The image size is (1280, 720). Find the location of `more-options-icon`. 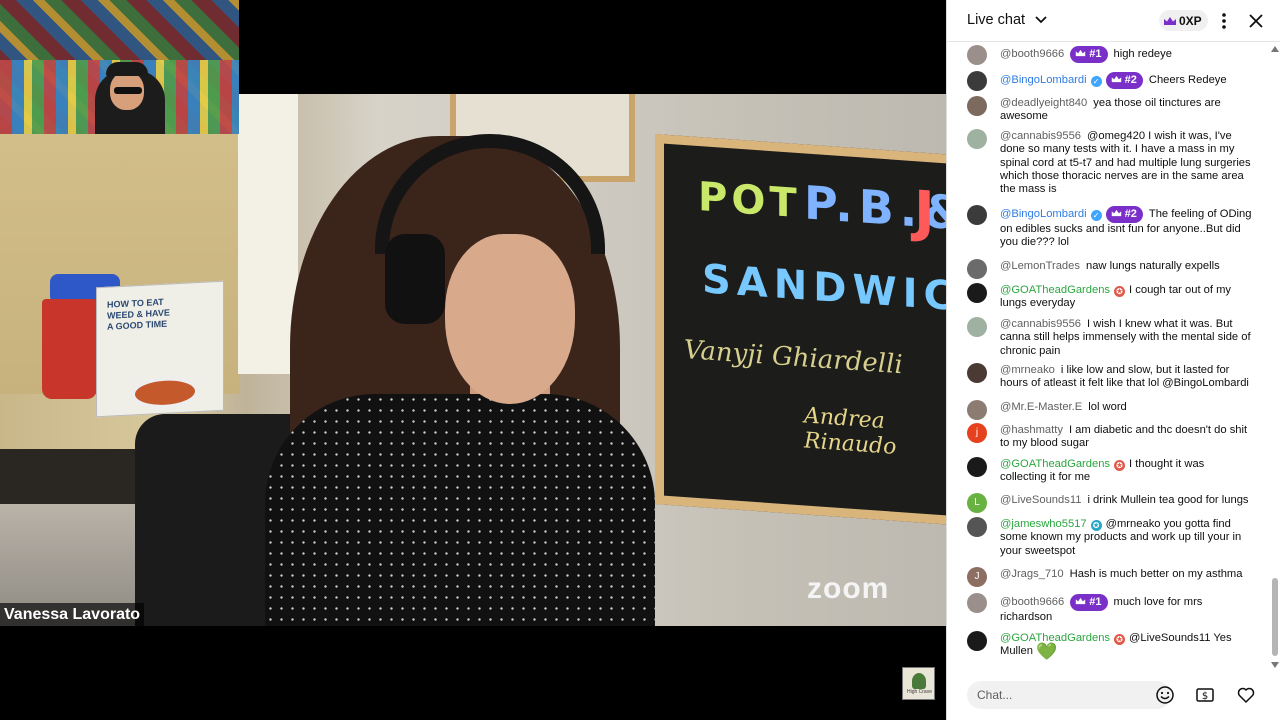

more-options-icon is located at coordinates (1224, 21).